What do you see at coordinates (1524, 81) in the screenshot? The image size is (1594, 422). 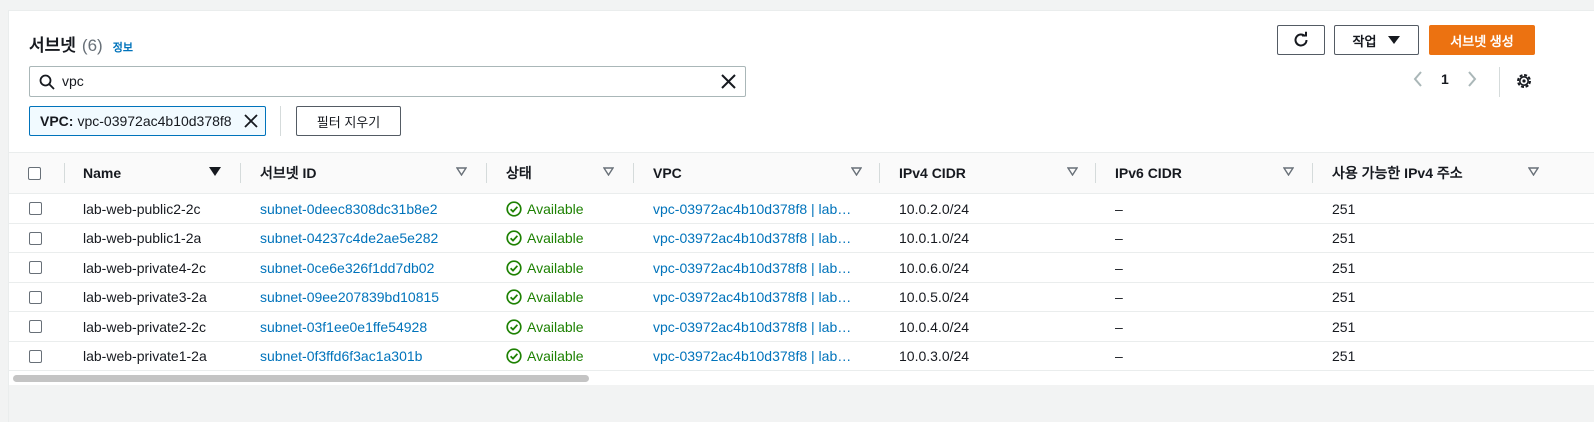 I see `gear-icon` at bounding box center [1524, 81].